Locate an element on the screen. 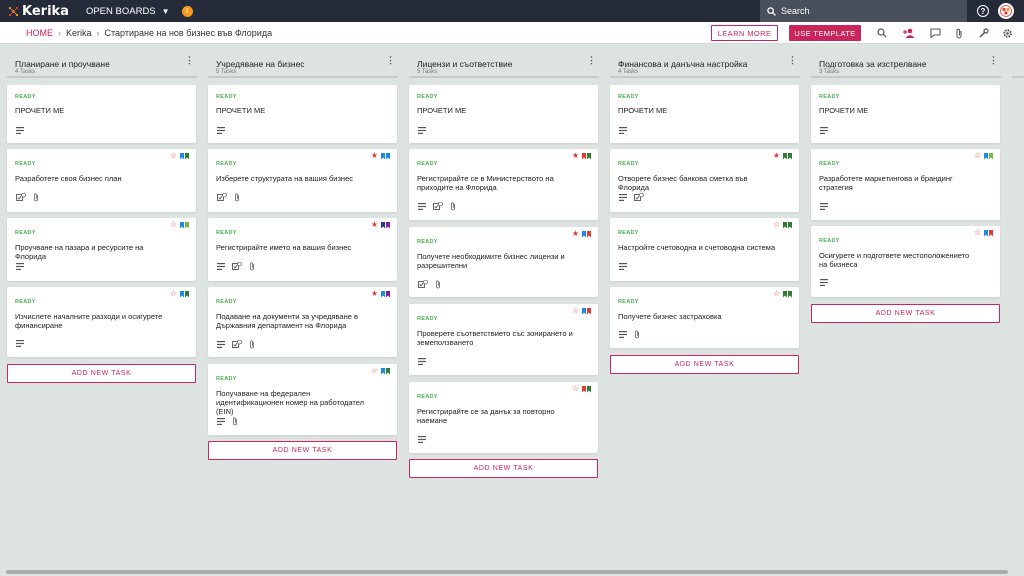 This screenshot has width=1024, height=576. task-title: ПРОЧЕТИ МЕ is located at coordinates (40, 110).